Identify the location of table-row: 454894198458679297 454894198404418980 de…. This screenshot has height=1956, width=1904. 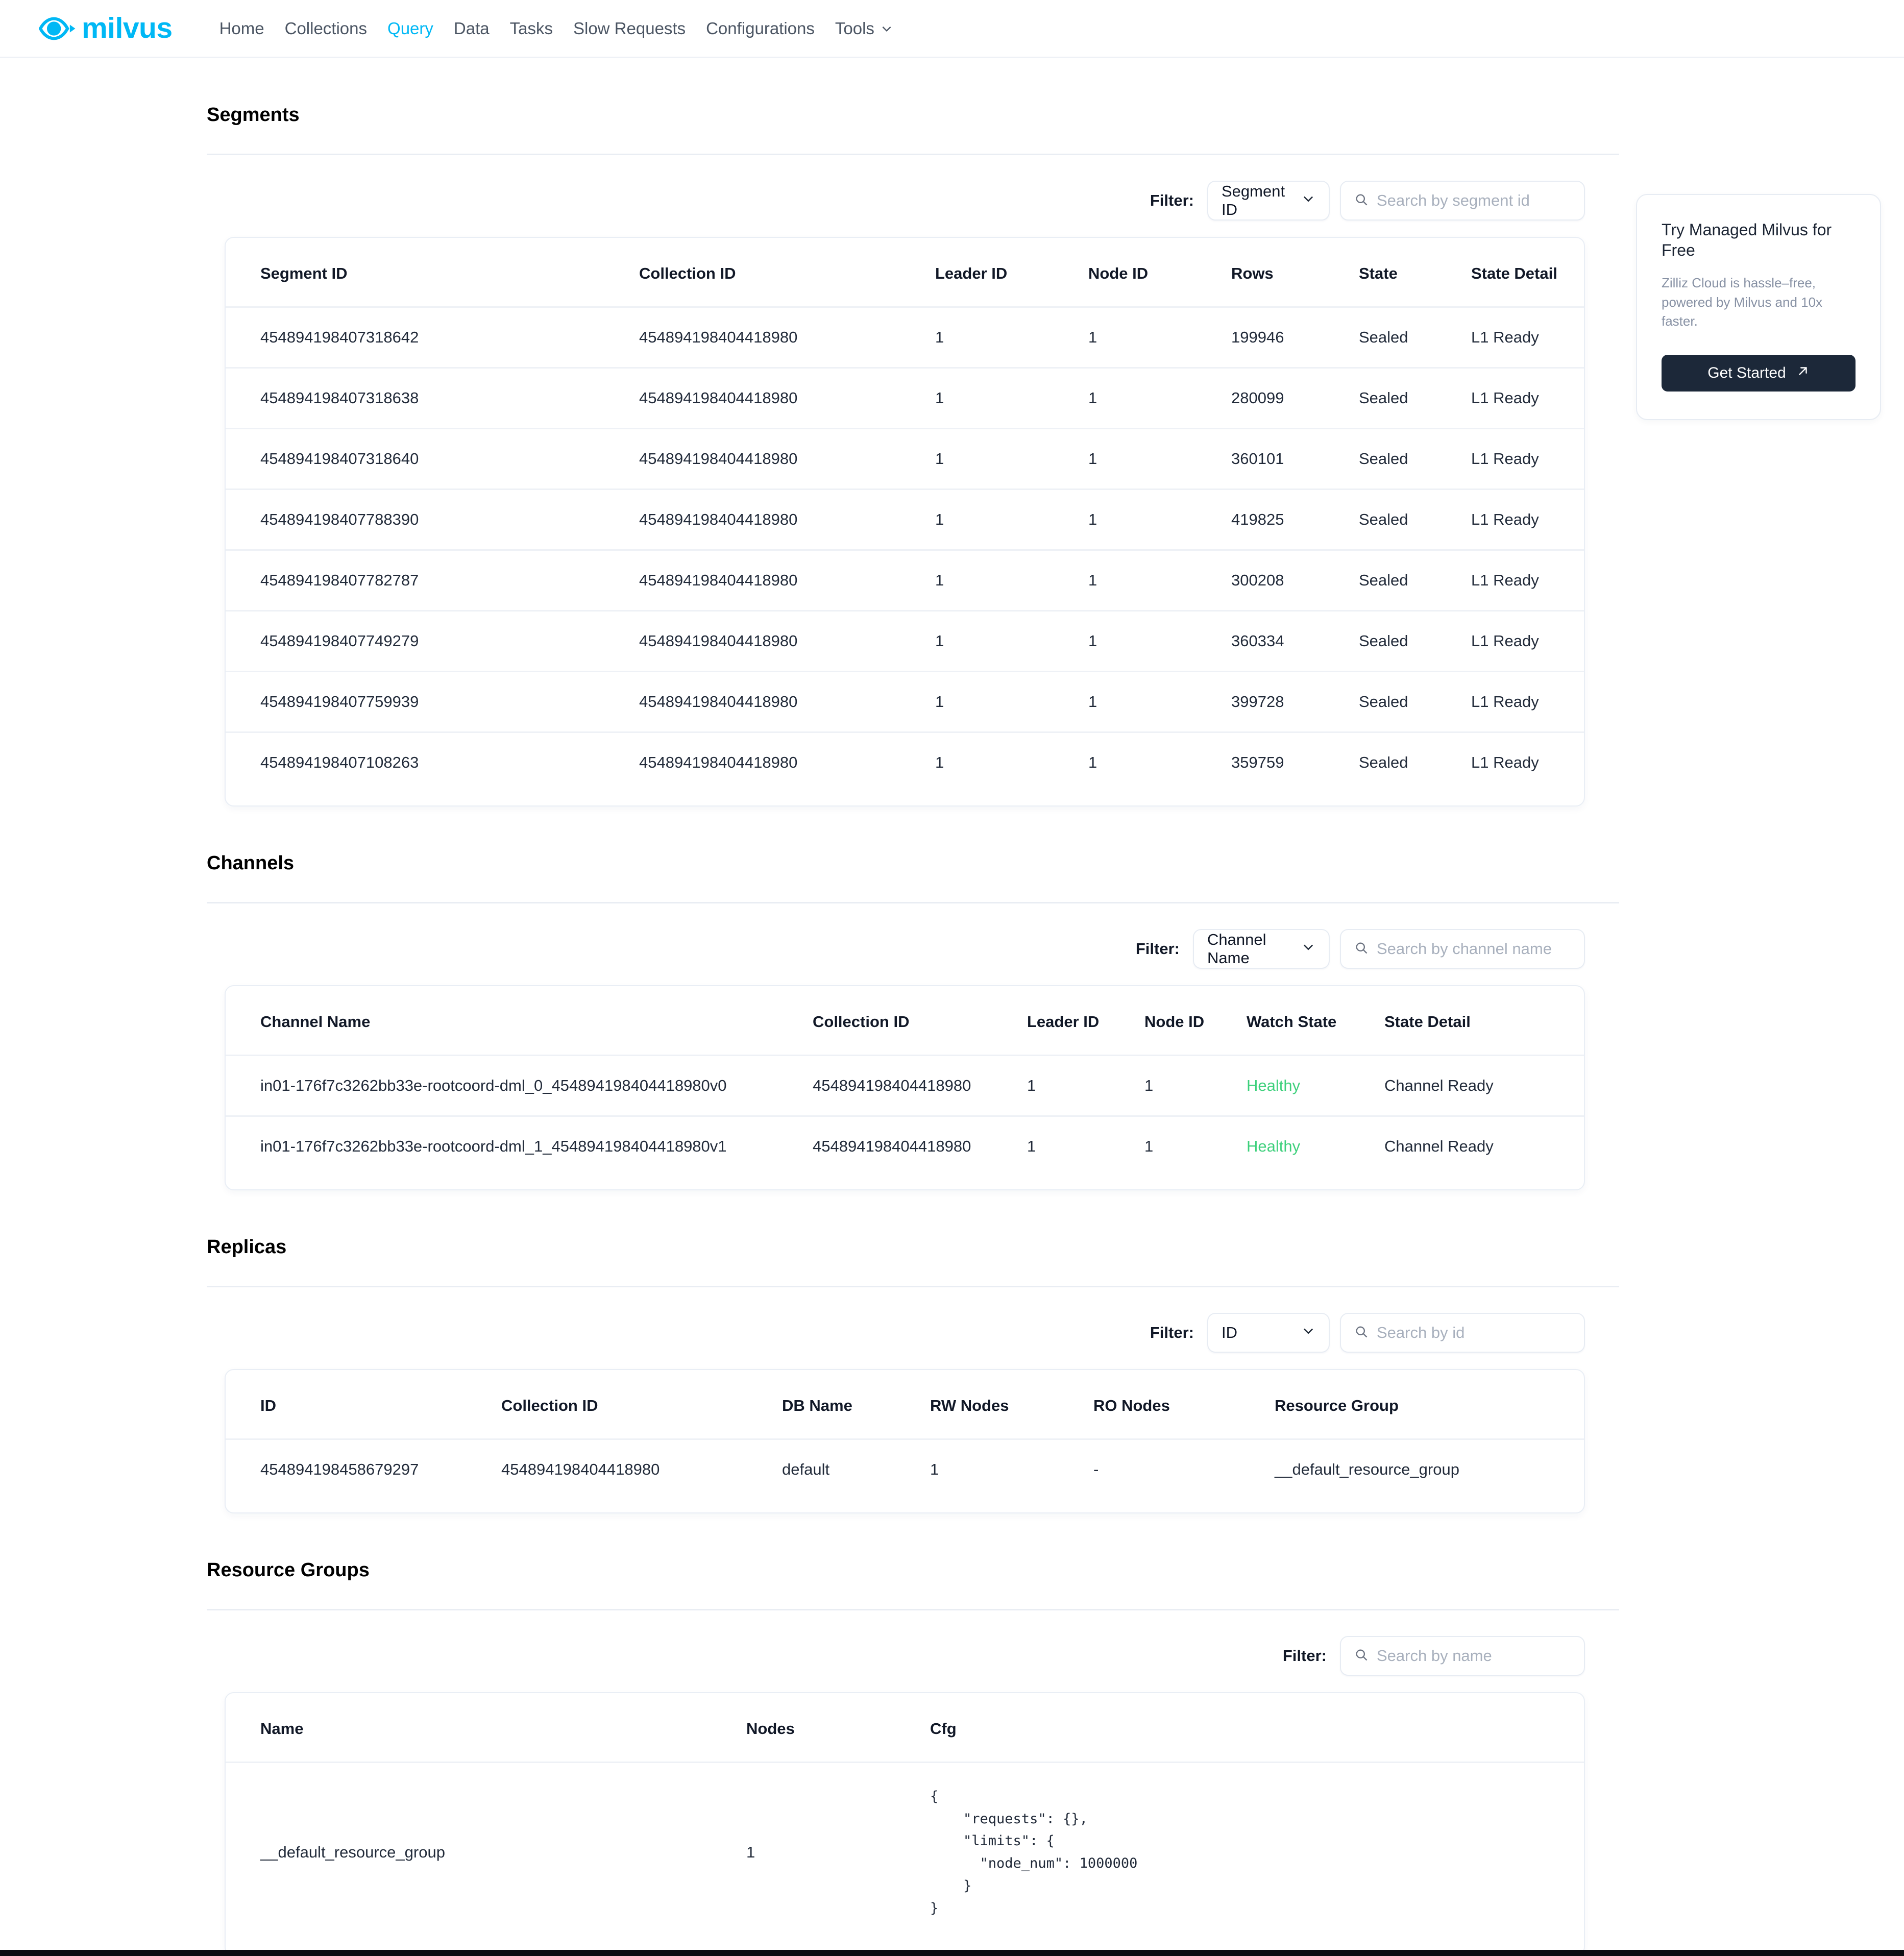
(905, 1468).